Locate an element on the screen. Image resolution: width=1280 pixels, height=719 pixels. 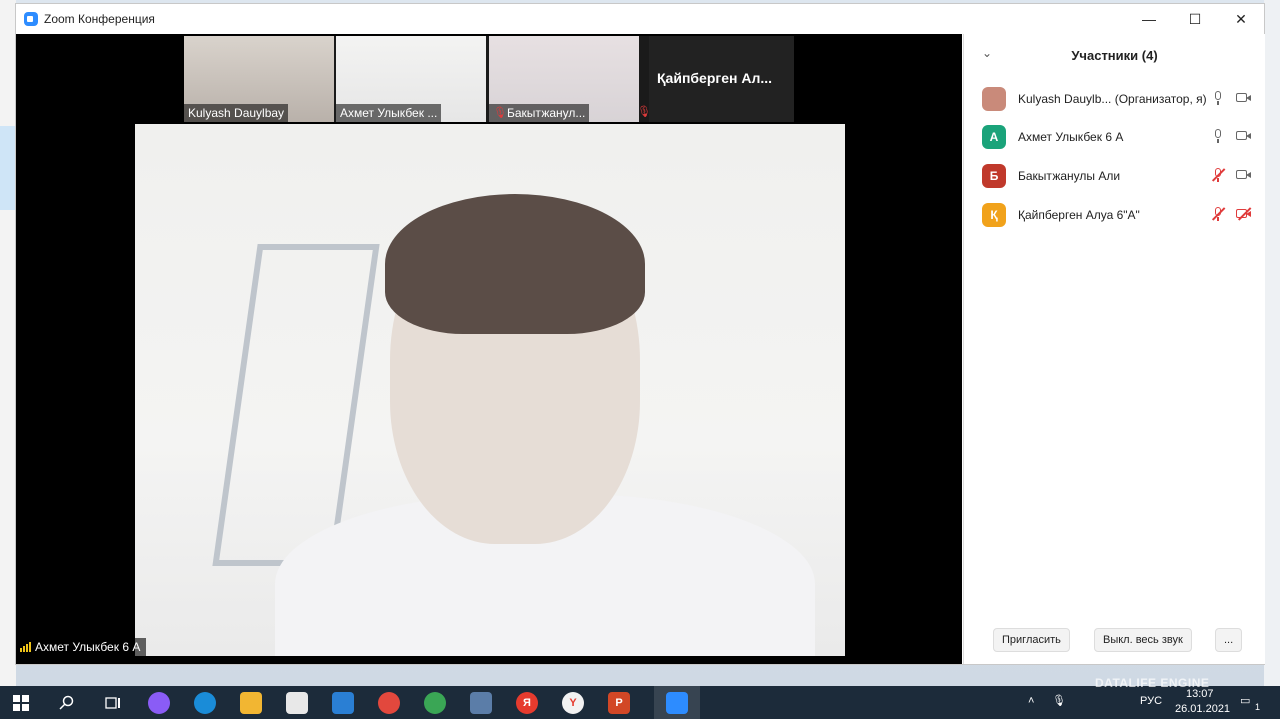
window-title: Zoom Конференция is located at coordinates (99, 19).